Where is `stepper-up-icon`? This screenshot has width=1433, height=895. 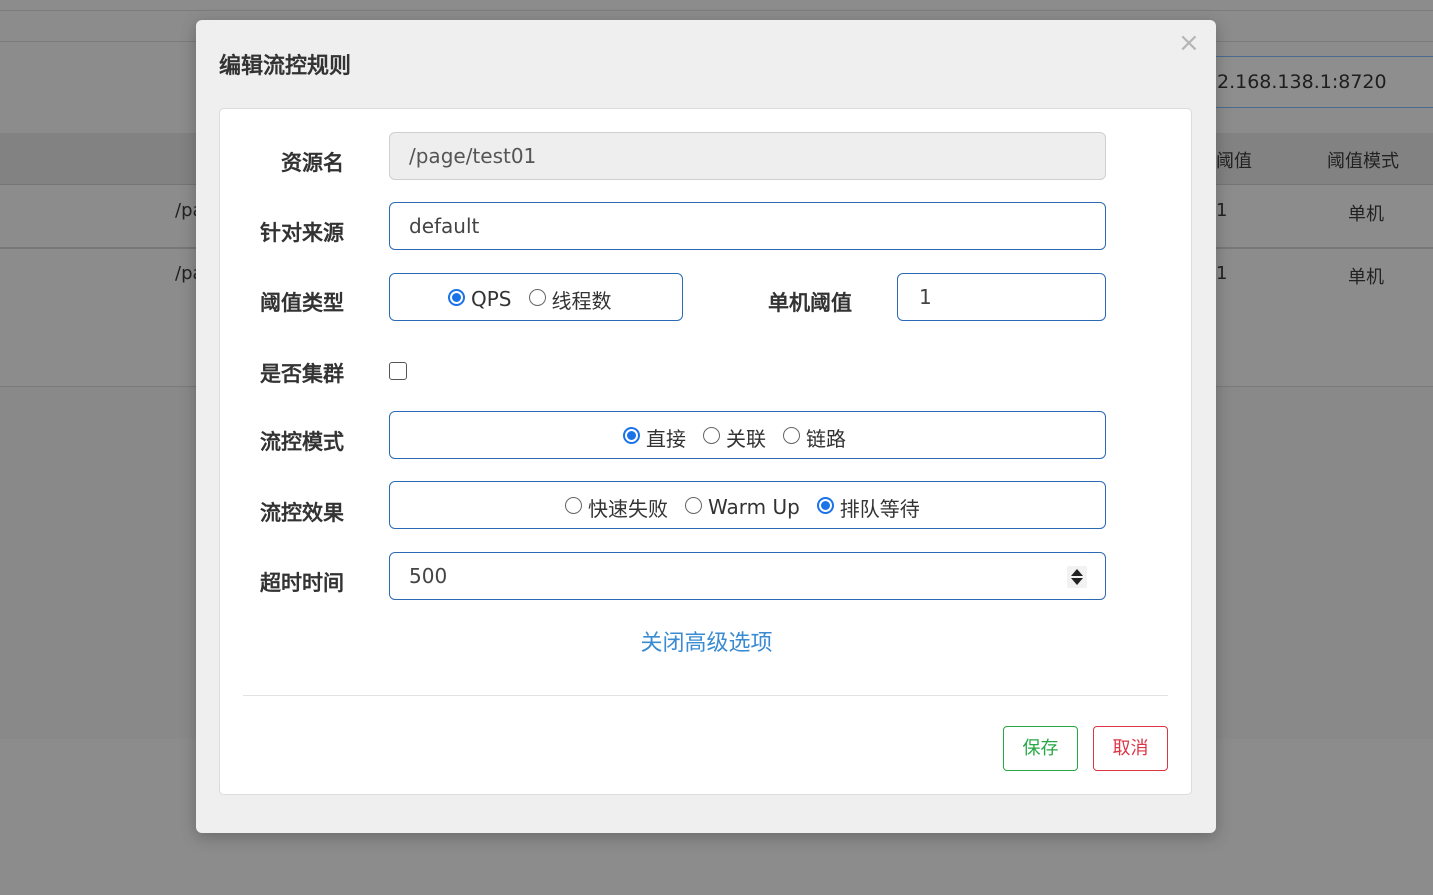 stepper-up-icon is located at coordinates (1077, 572).